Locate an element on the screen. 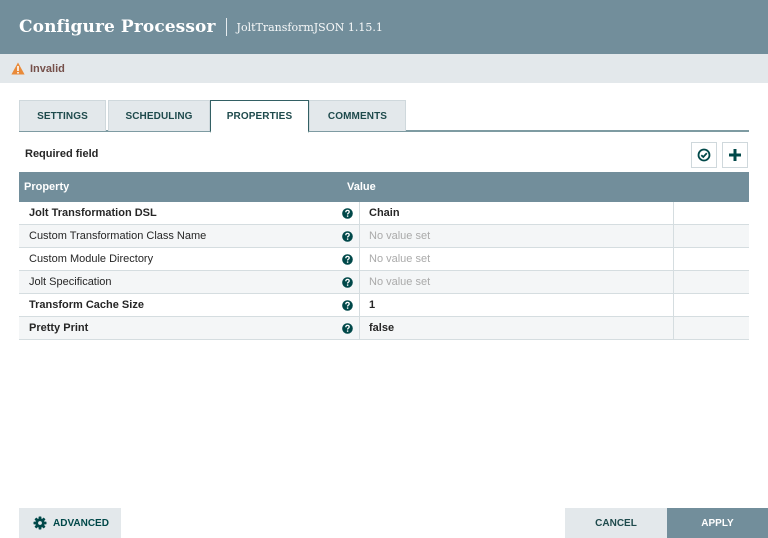 This screenshot has width=768, height=538. table-row: Custom Module Directory No value set is located at coordinates (384, 259).